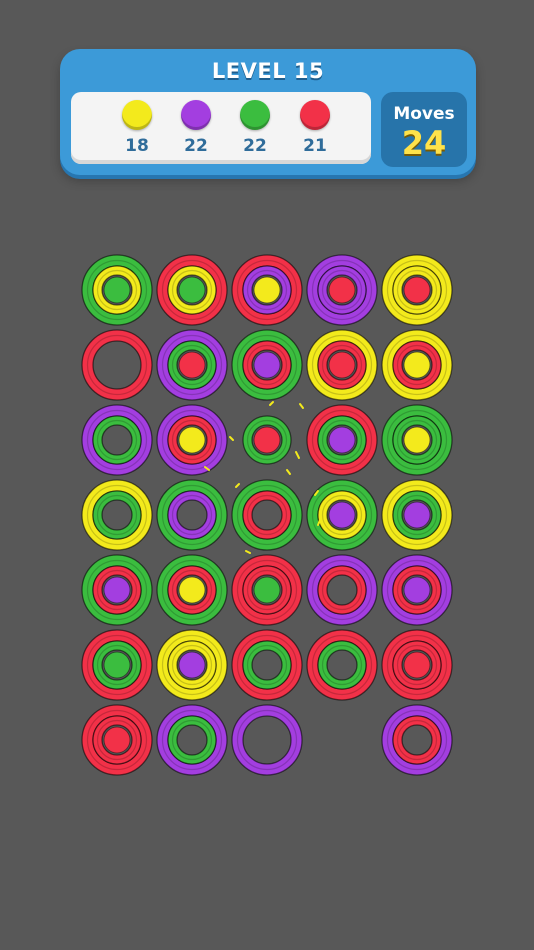  I want to click on board-cell-r4-c3, so click(267, 515).